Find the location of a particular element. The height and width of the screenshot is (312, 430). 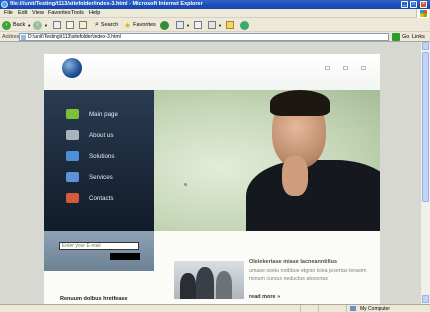

windows-logo-icon is located at coordinates (422, 13).